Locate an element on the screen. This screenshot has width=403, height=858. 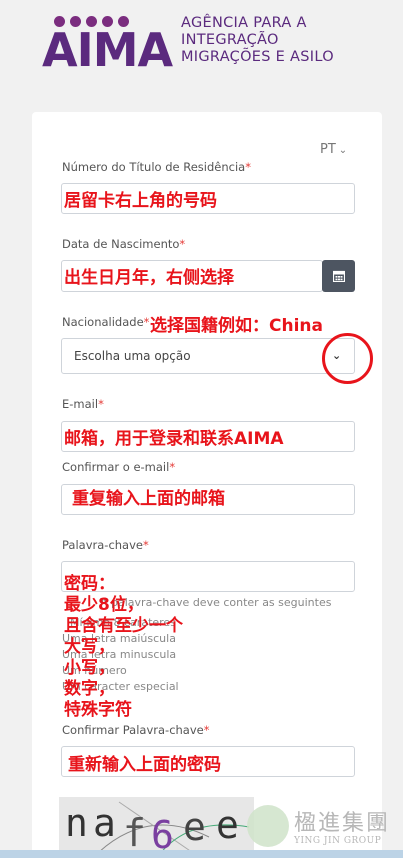
password-label: Palavra-chave* is located at coordinates (105, 545).